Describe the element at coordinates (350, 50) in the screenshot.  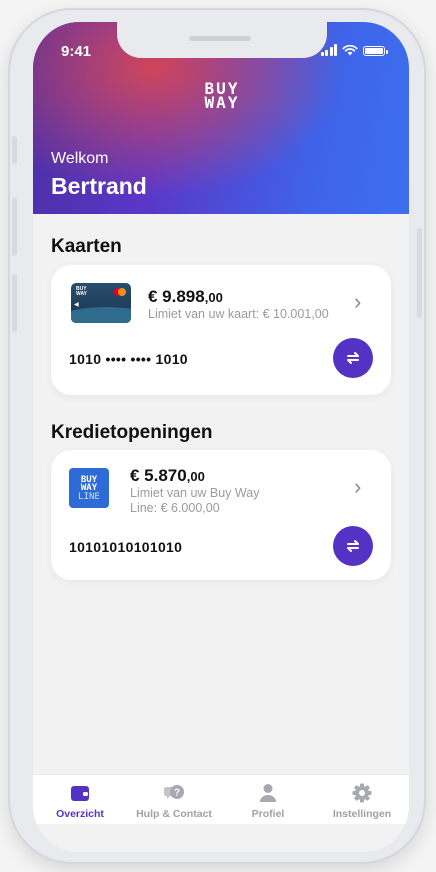
I see `wifi-icon` at that location.